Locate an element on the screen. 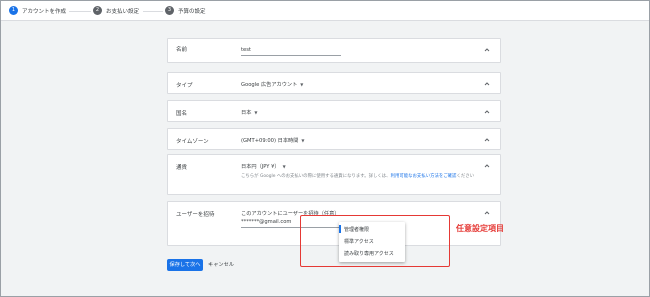  country-card: 国名 日本 ▼ is located at coordinates (334, 111).